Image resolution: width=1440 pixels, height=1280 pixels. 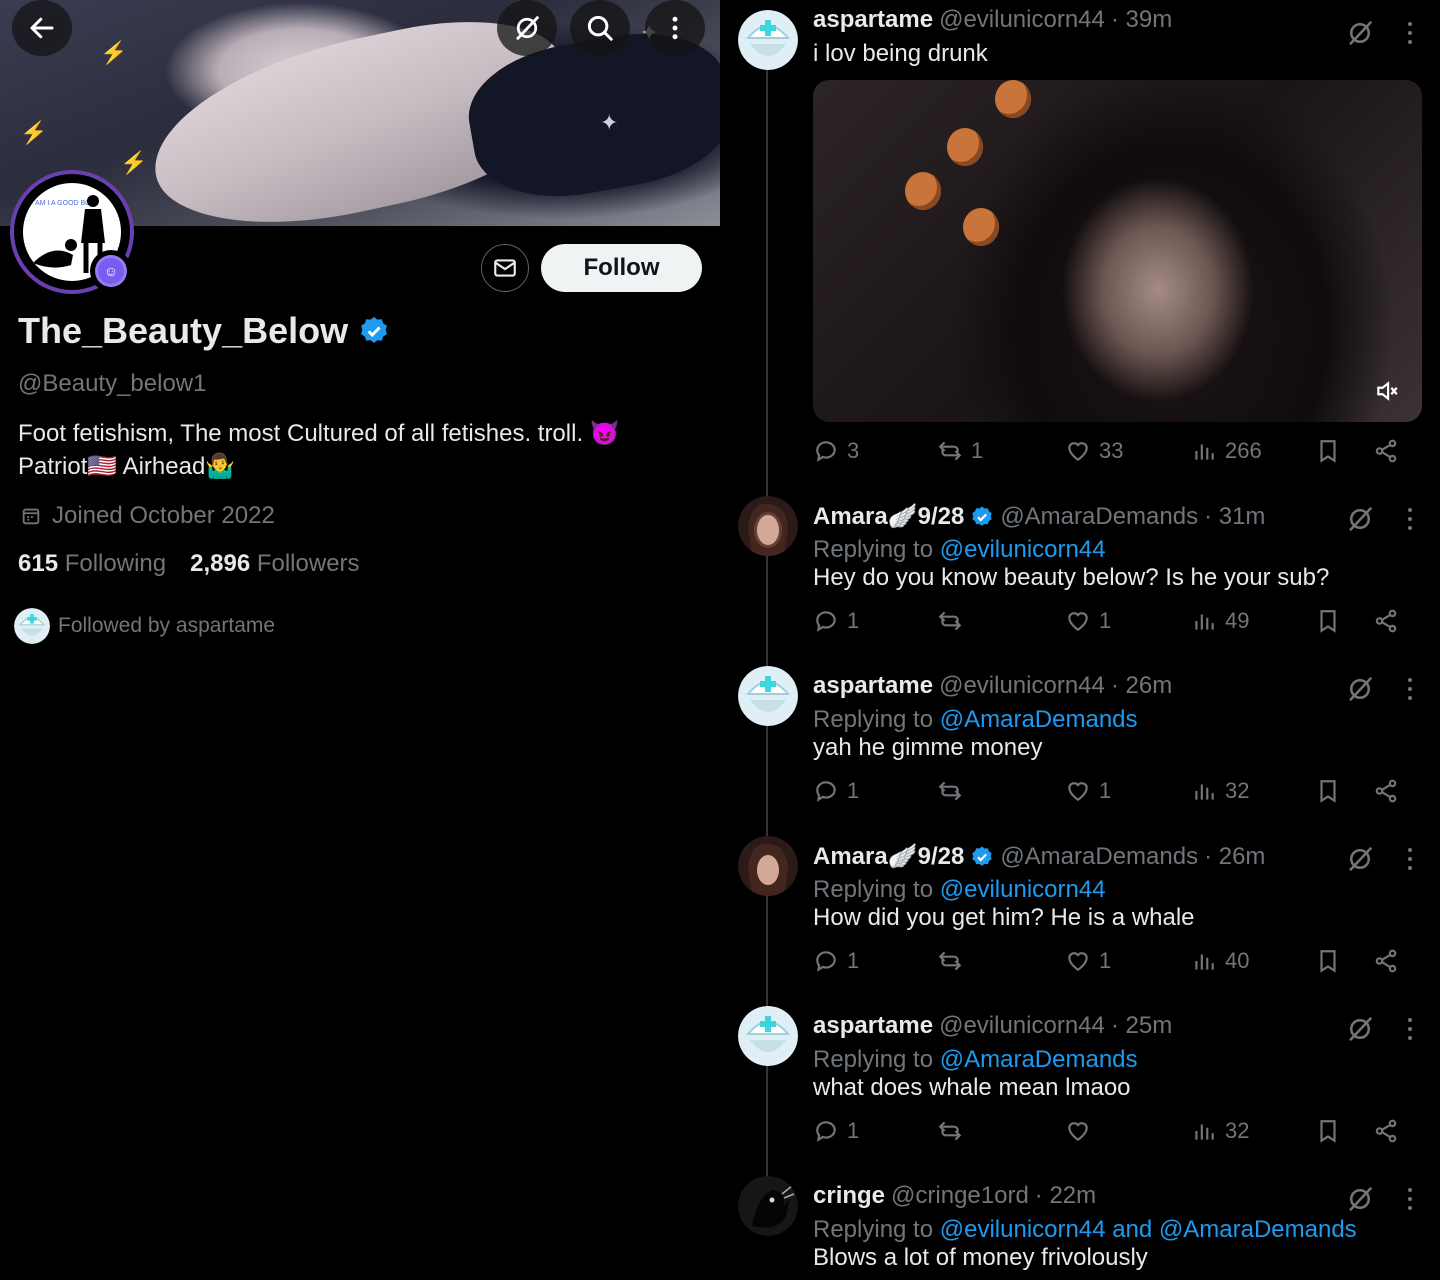 I want to click on like-button: 33, so click(x=1094, y=451).